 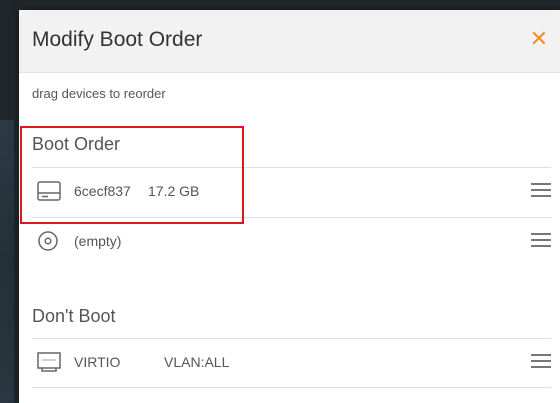 What do you see at coordinates (291, 191) in the screenshot?
I see `boot-device-row: 6cecf837 17.2 GB` at bounding box center [291, 191].